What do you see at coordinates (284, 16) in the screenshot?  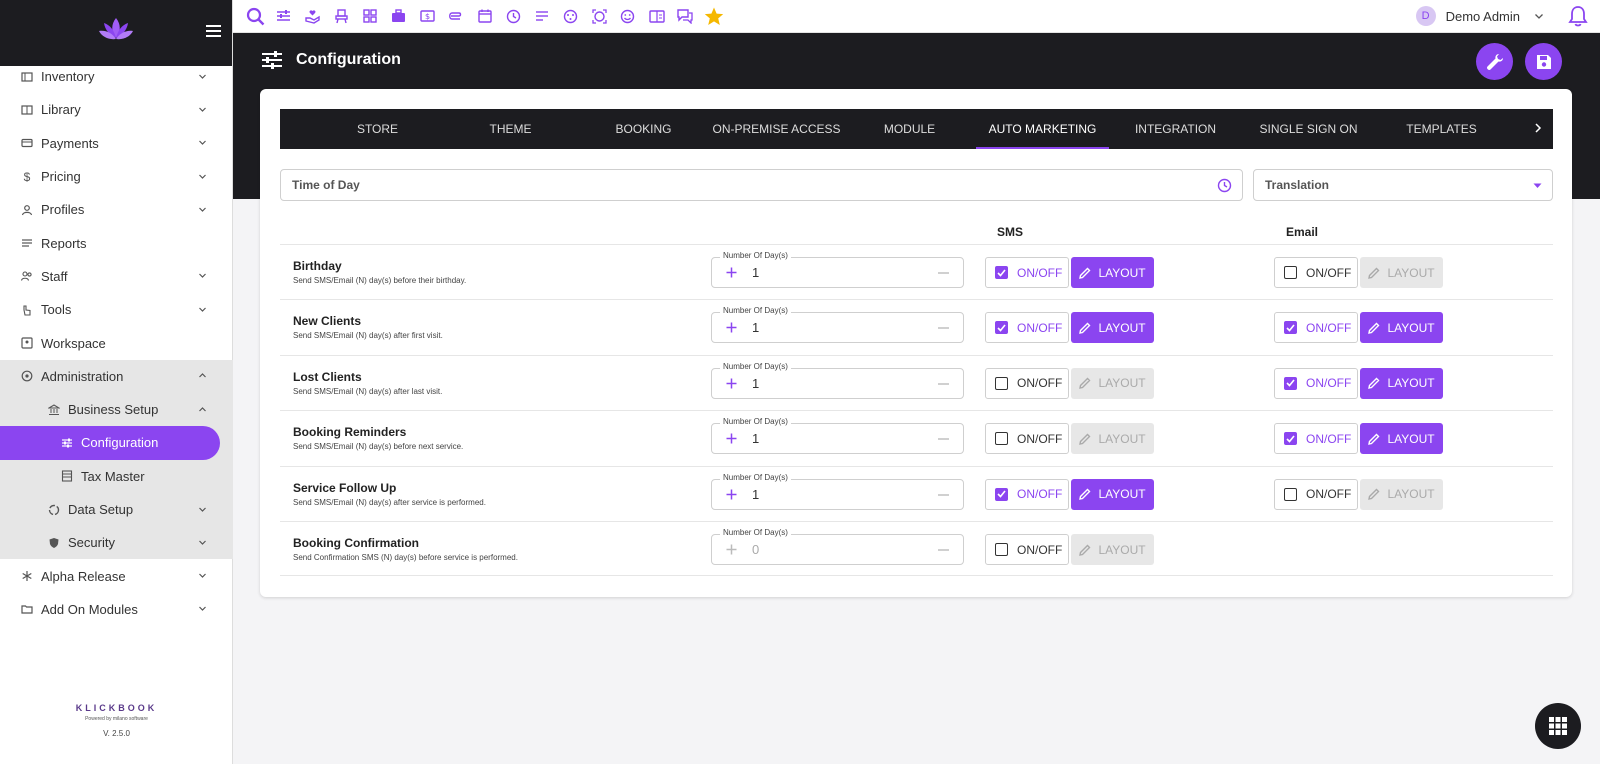 I see `sliders-icon` at bounding box center [284, 16].